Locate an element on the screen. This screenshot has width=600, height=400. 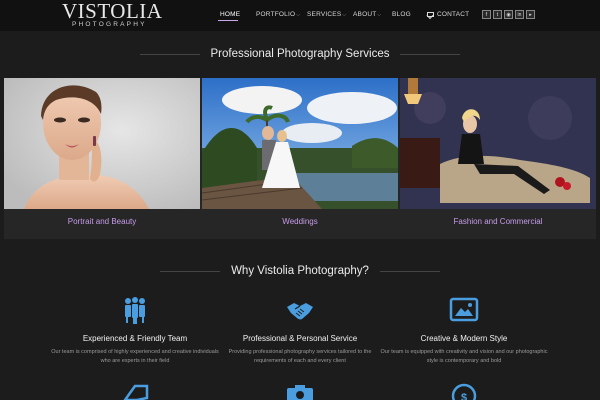
active-nav-underline is located at coordinates (228, 20).